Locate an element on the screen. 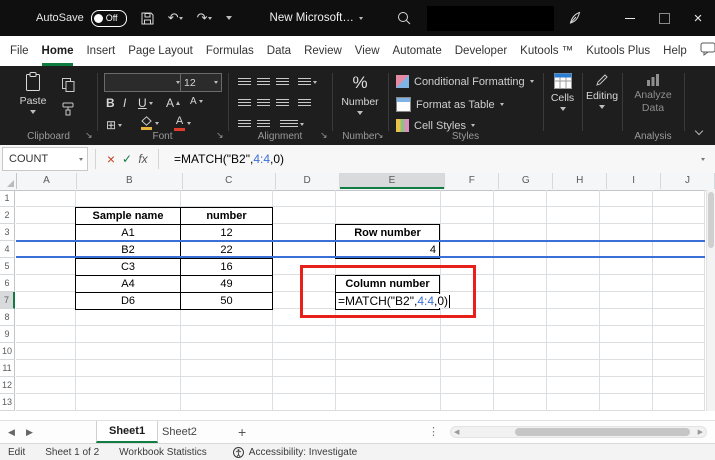  tab-page-layout: Page Layout is located at coordinates (160, 51).